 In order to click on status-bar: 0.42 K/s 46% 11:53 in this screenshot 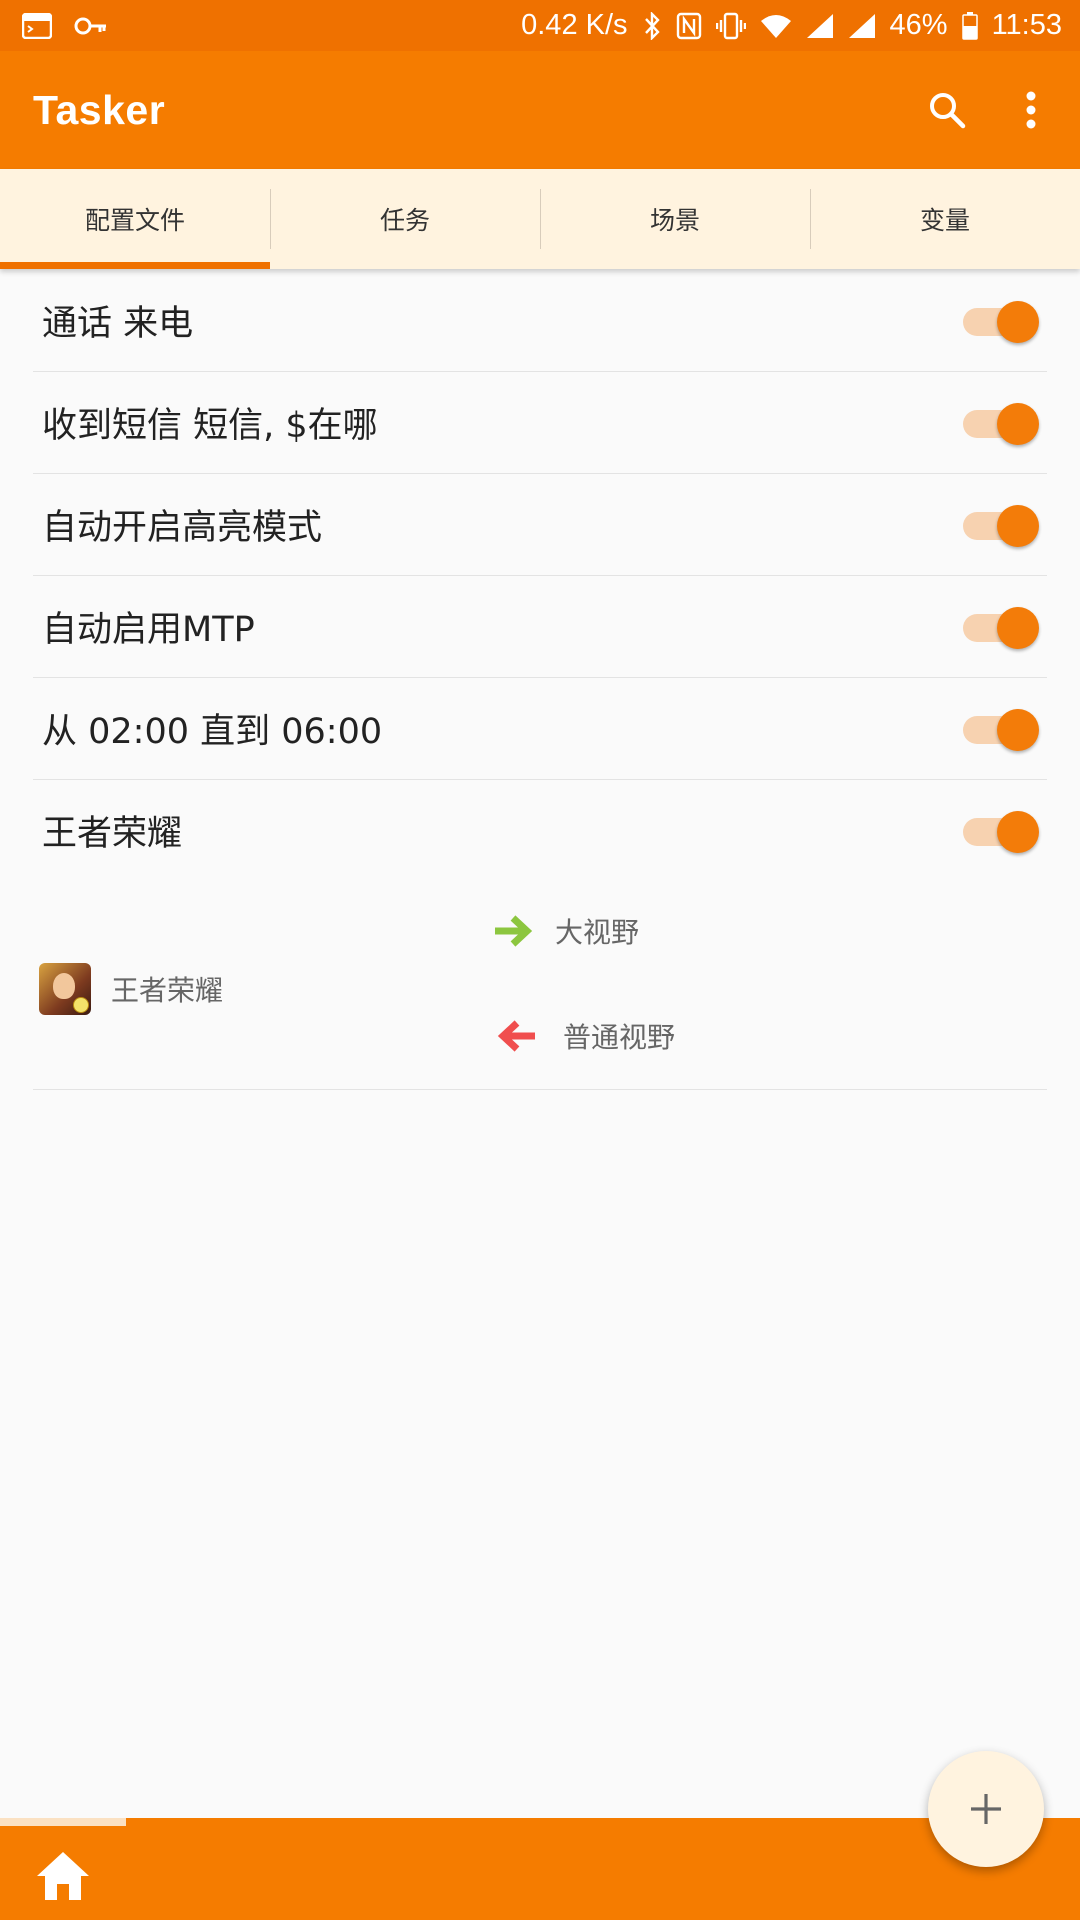, I will do `click(540, 25)`.